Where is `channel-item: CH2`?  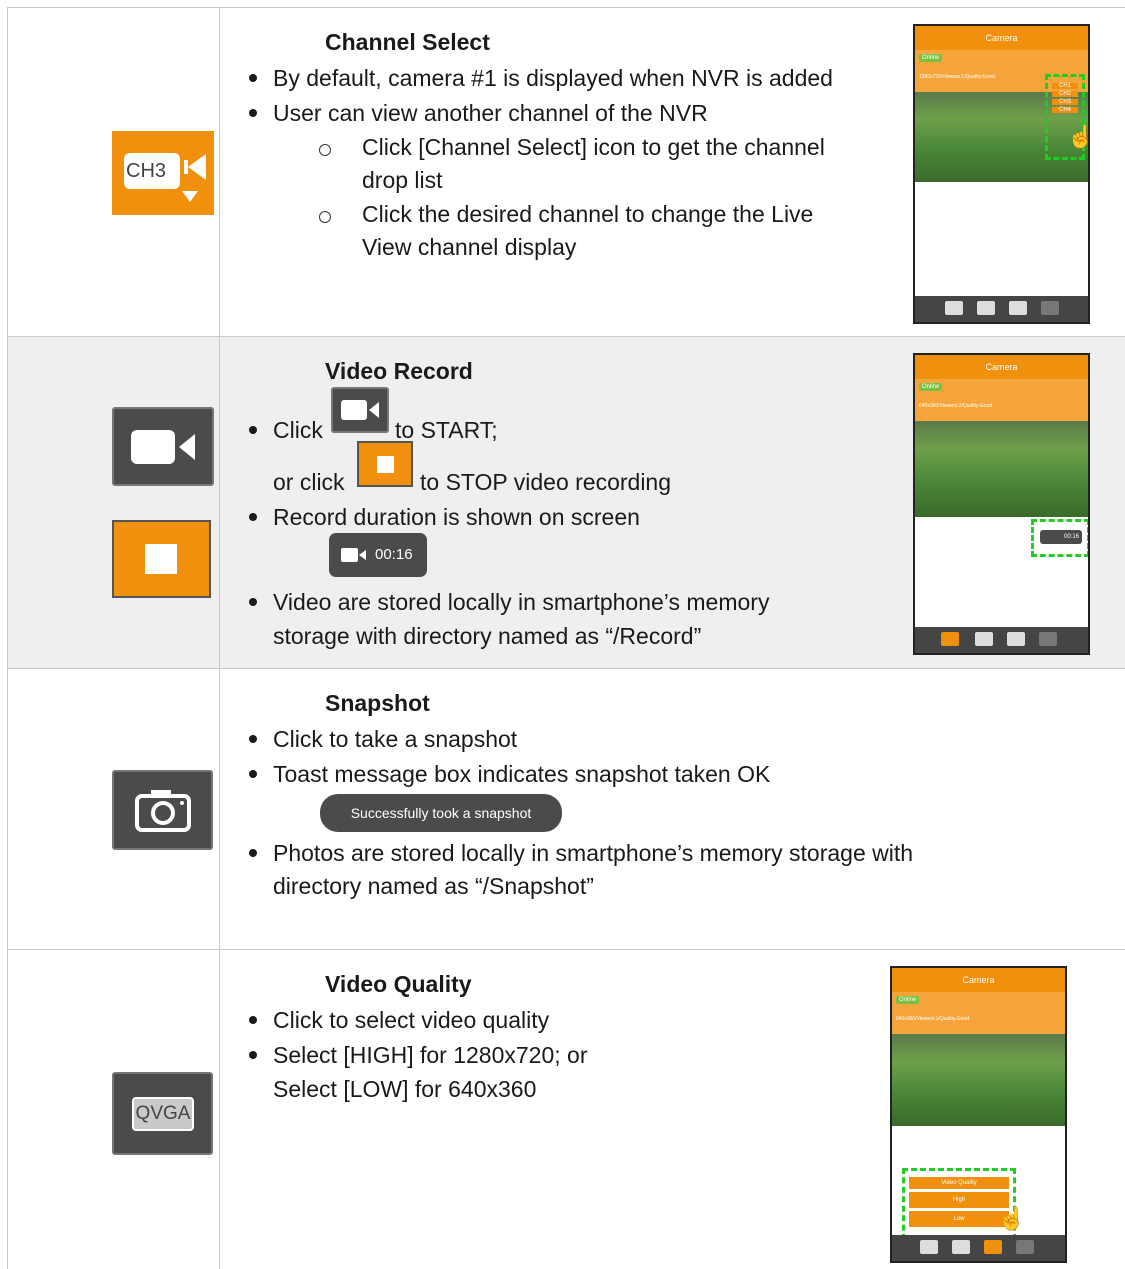 channel-item: CH2 is located at coordinates (1065, 94).